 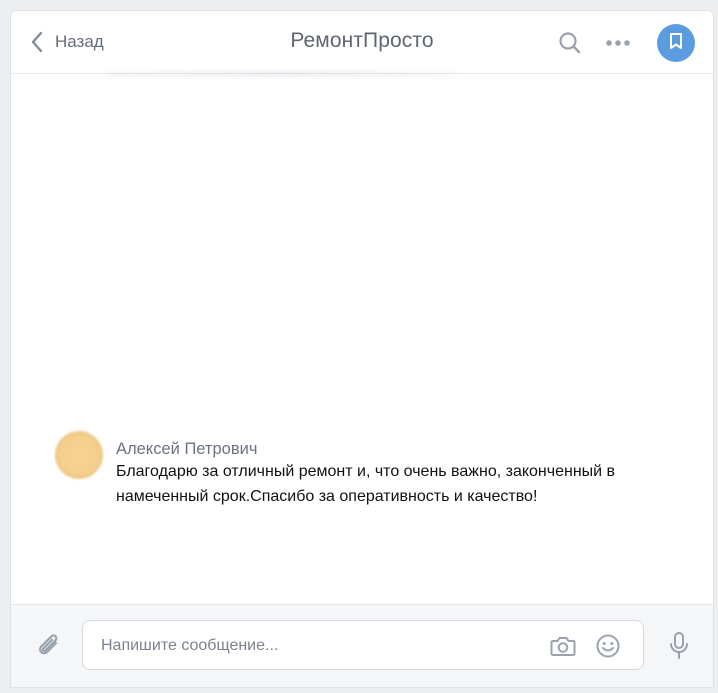 What do you see at coordinates (282, 74) in the screenshot?
I see `faded-content` at bounding box center [282, 74].